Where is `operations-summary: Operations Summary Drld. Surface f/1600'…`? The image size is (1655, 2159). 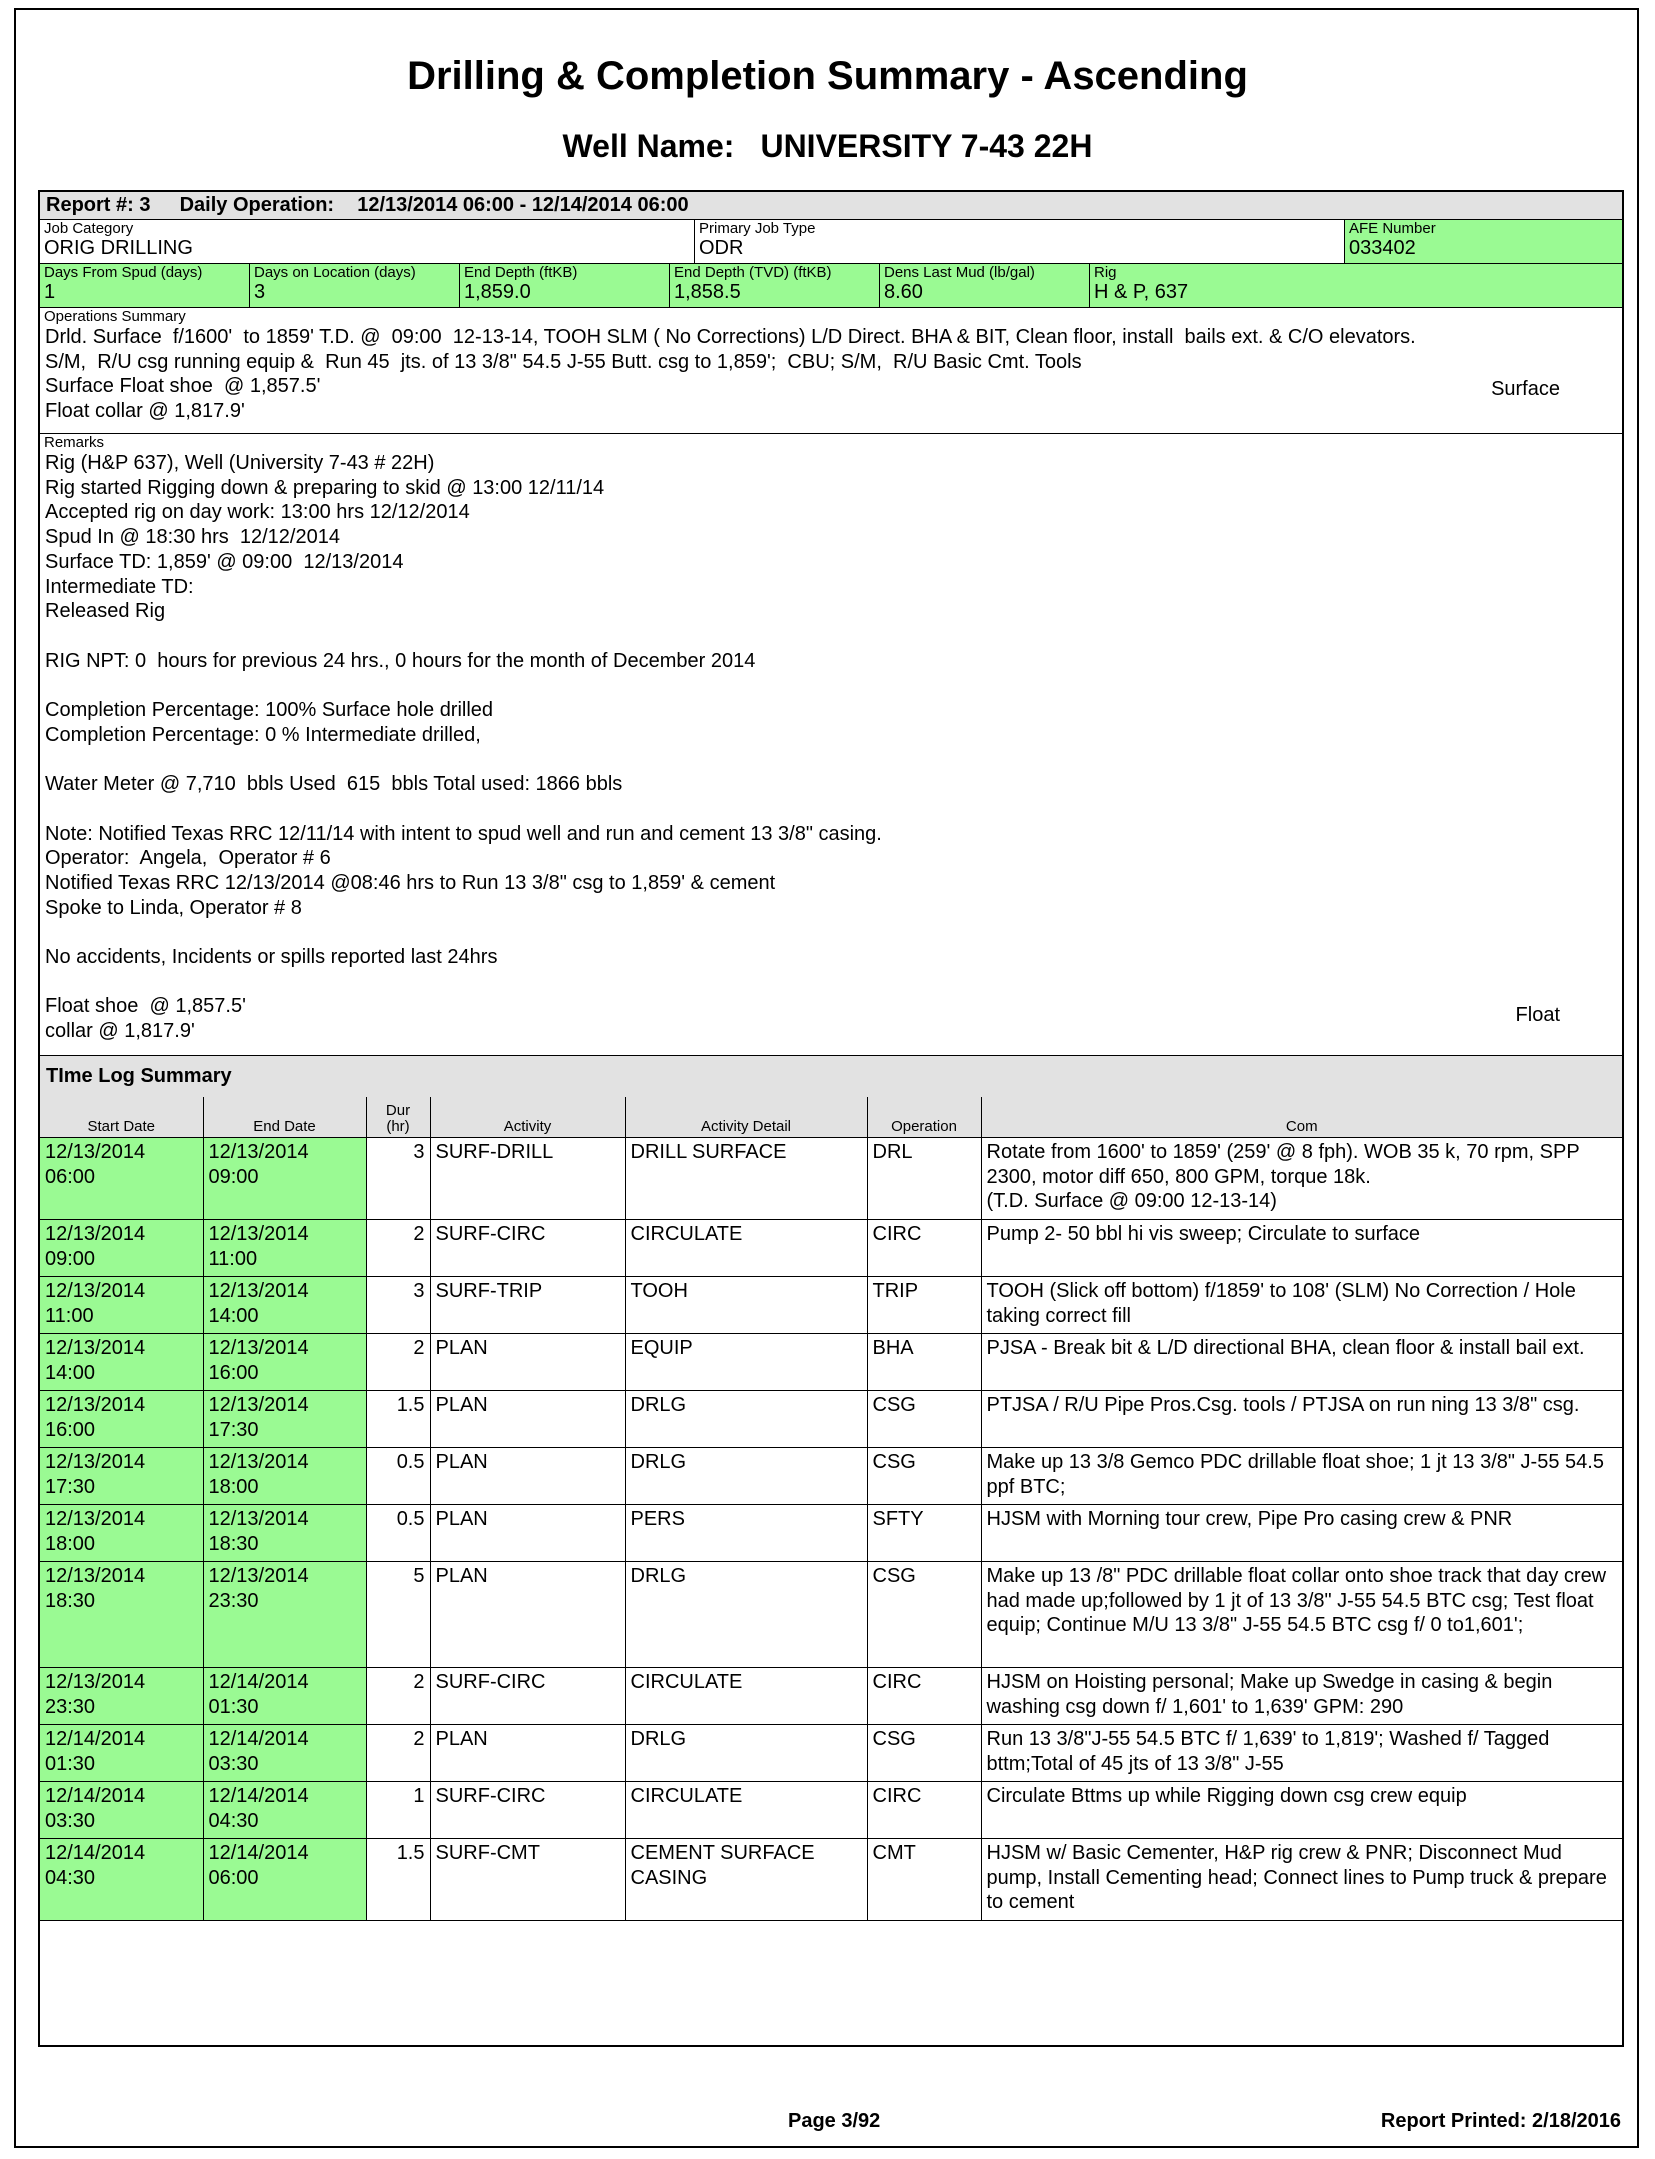 operations-summary: Operations Summary Drld. Surface f/1600'… is located at coordinates (831, 371).